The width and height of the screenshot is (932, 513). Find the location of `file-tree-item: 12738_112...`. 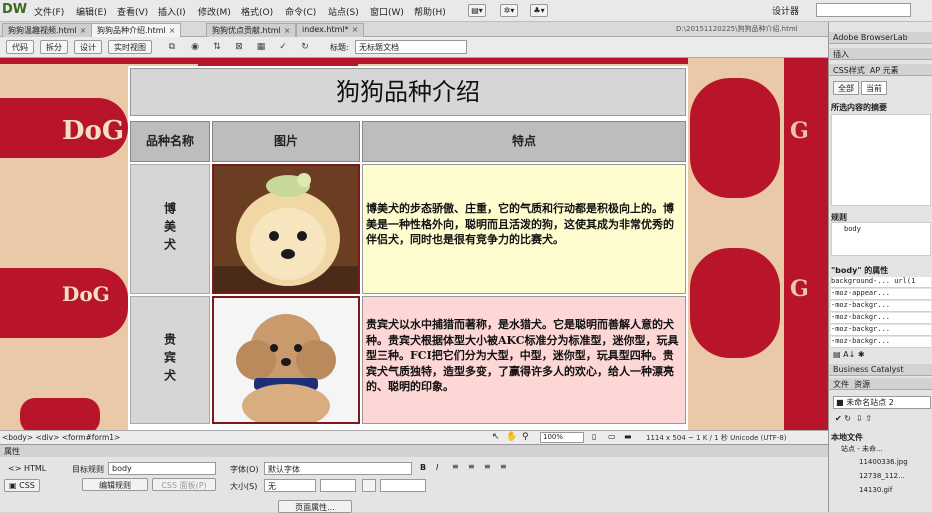

file-tree-item: 12738_112... is located at coordinates (882, 476).